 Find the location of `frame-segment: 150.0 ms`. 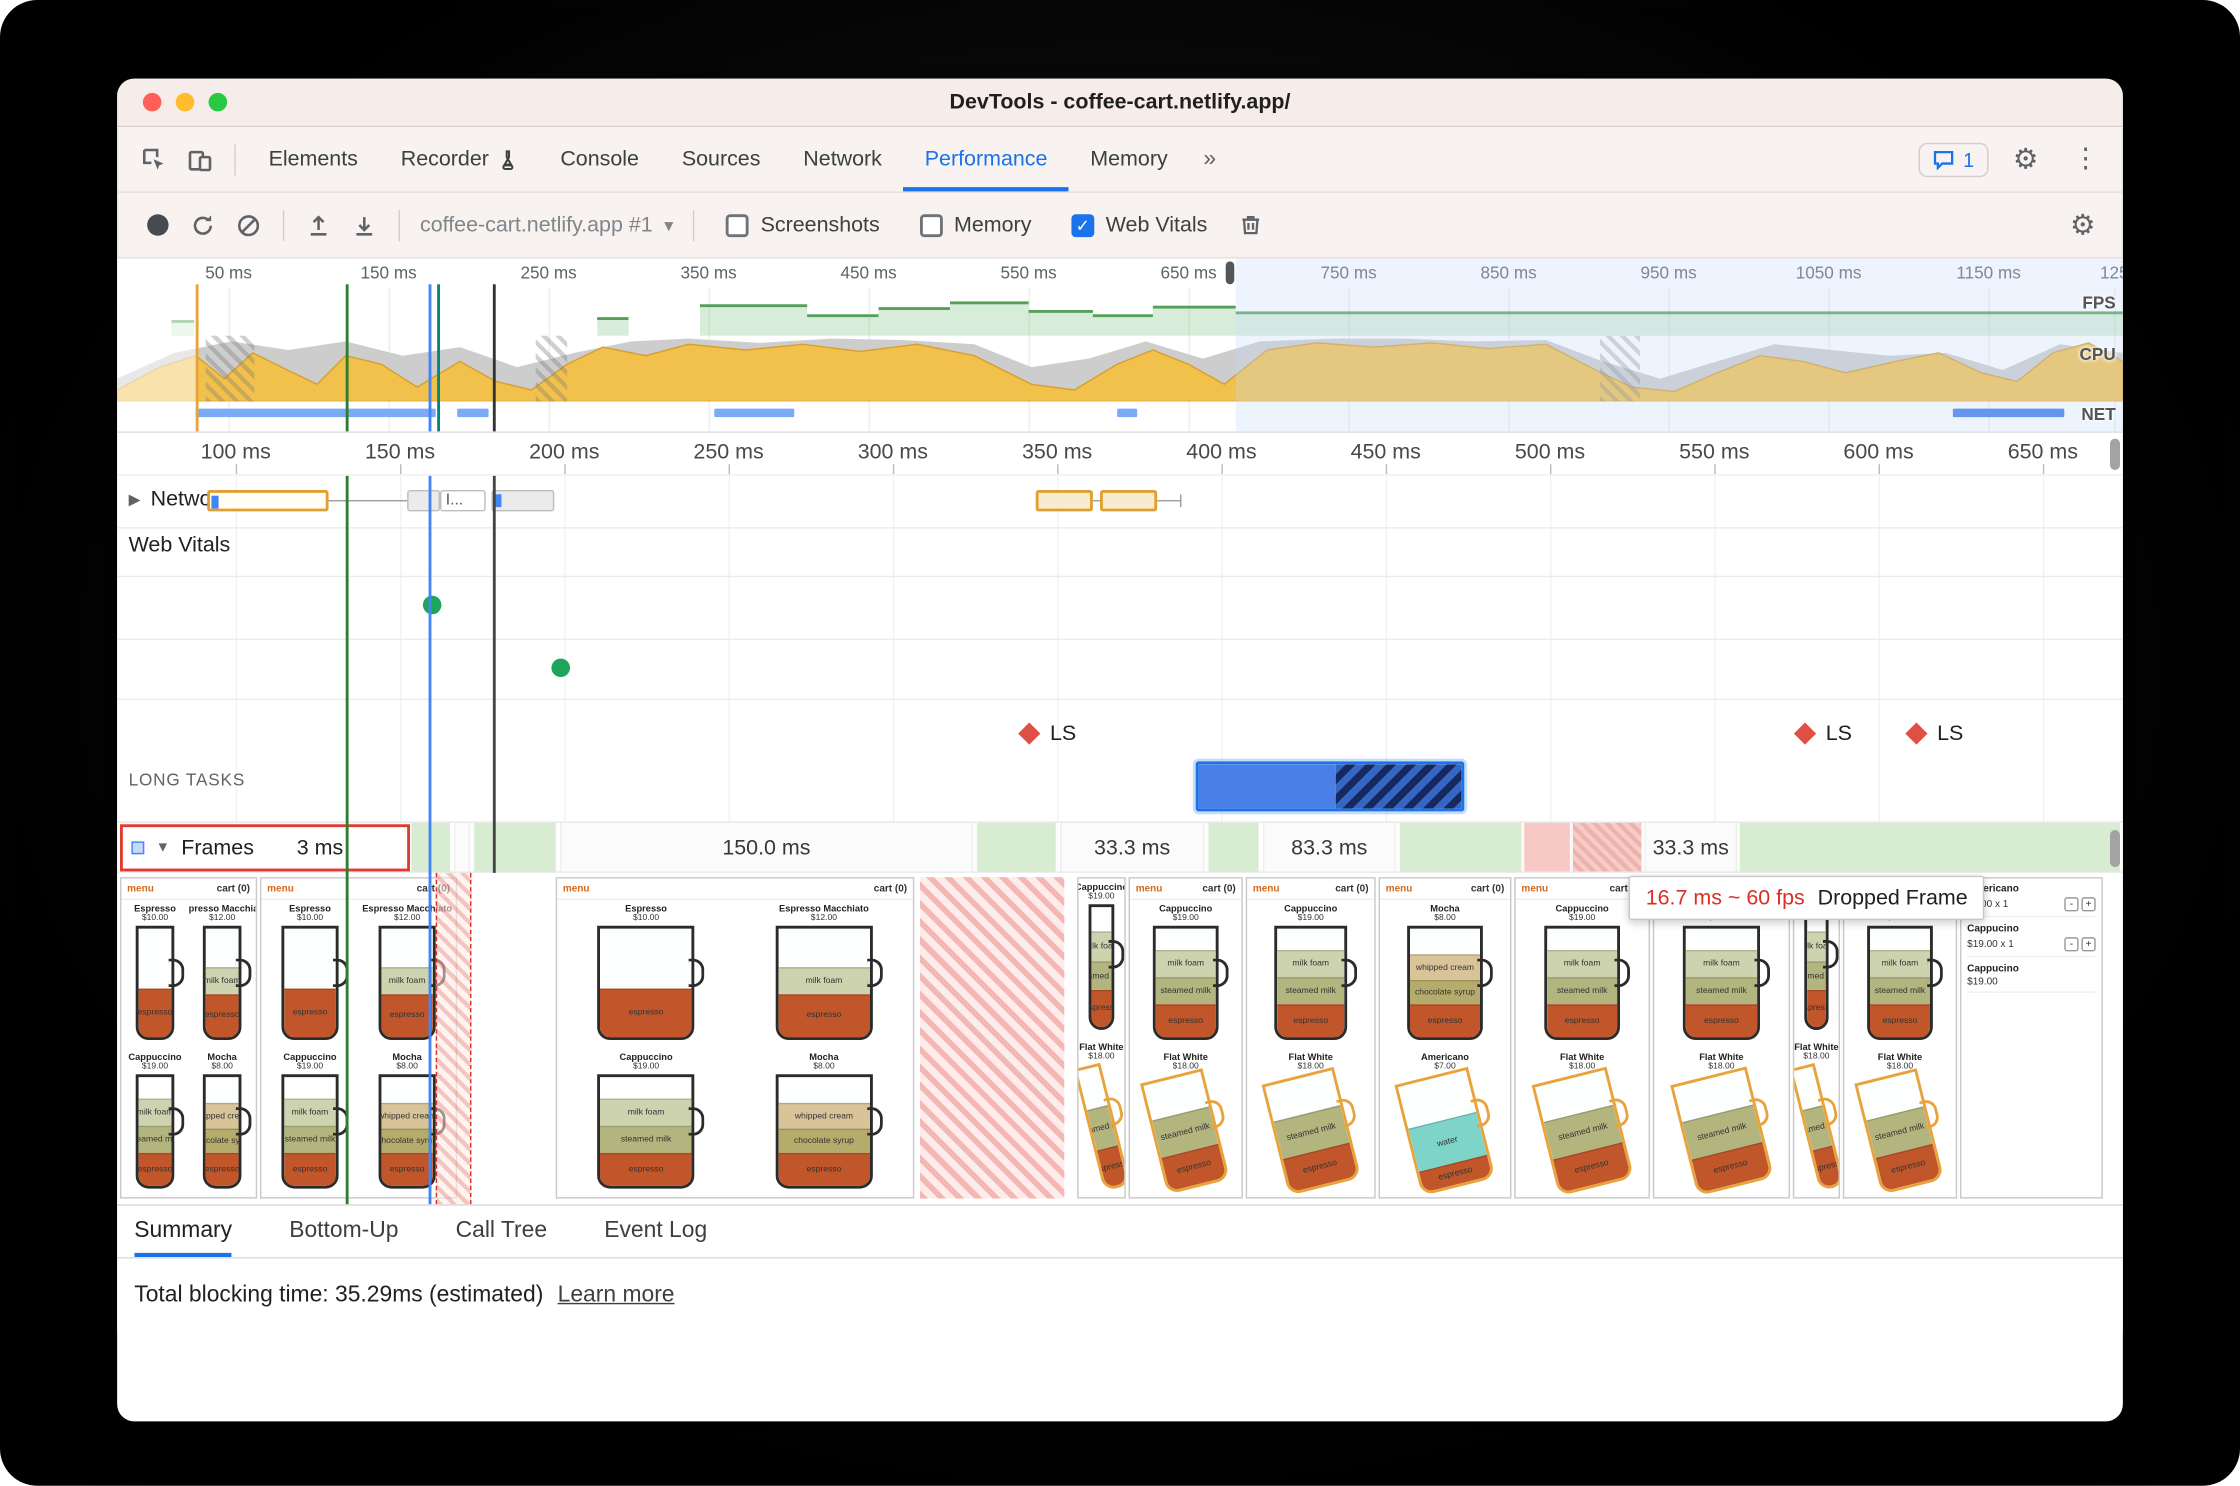

frame-segment: 150.0 ms is located at coordinates (765, 847).